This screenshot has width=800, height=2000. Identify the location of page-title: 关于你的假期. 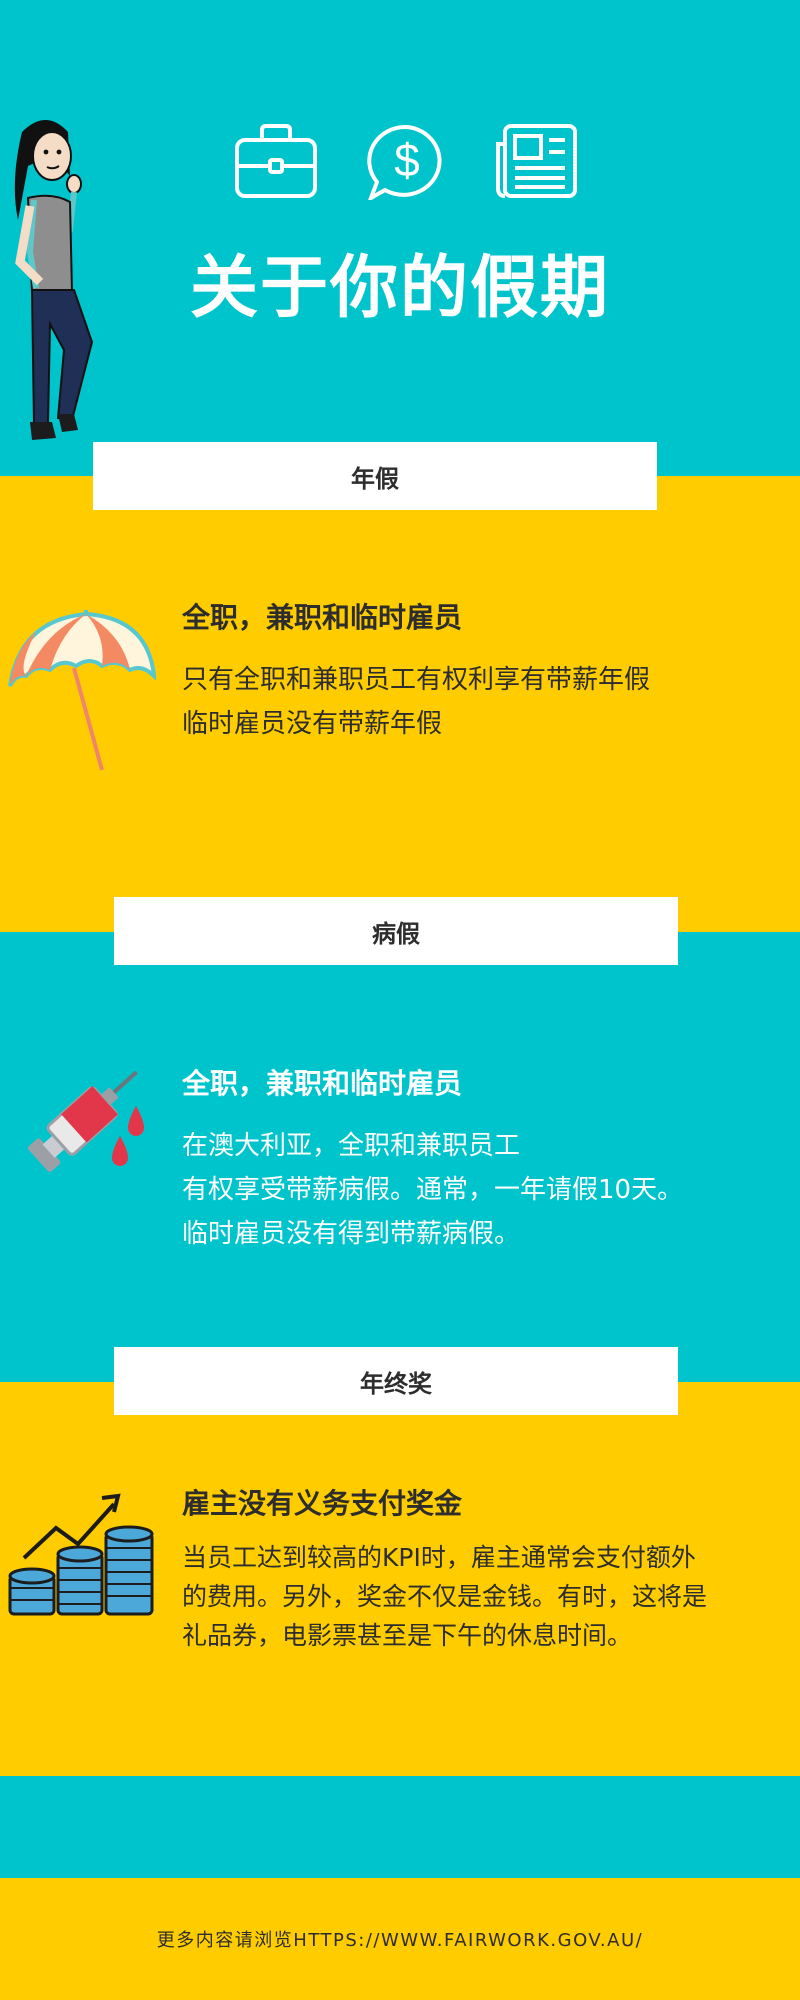
(399, 288).